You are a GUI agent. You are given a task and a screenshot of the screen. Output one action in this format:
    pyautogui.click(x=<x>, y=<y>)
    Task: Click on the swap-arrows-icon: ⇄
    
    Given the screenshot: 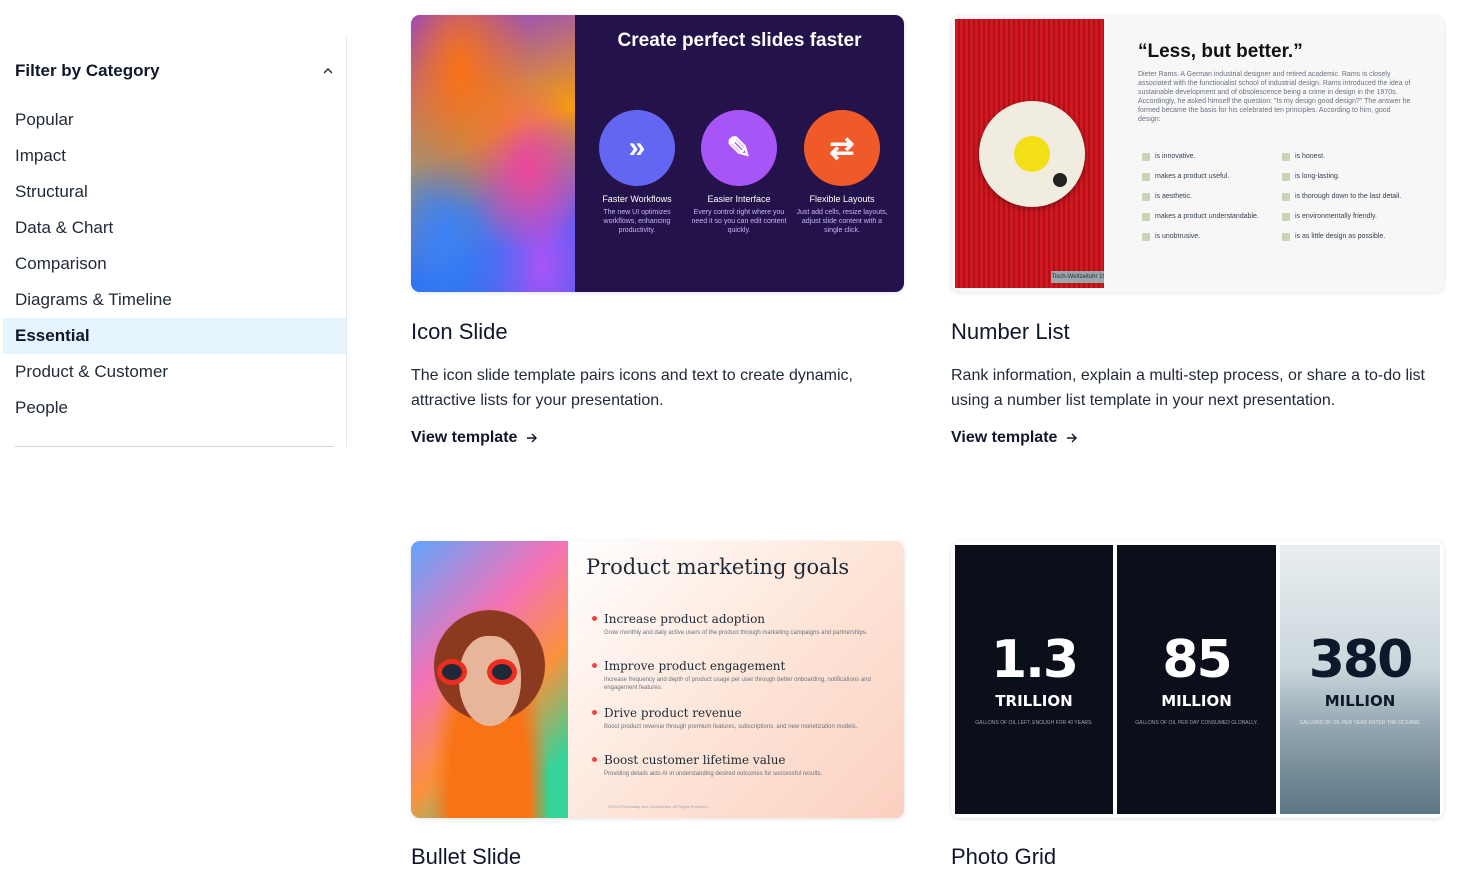 What is the action you would take?
    pyautogui.click(x=842, y=148)
    